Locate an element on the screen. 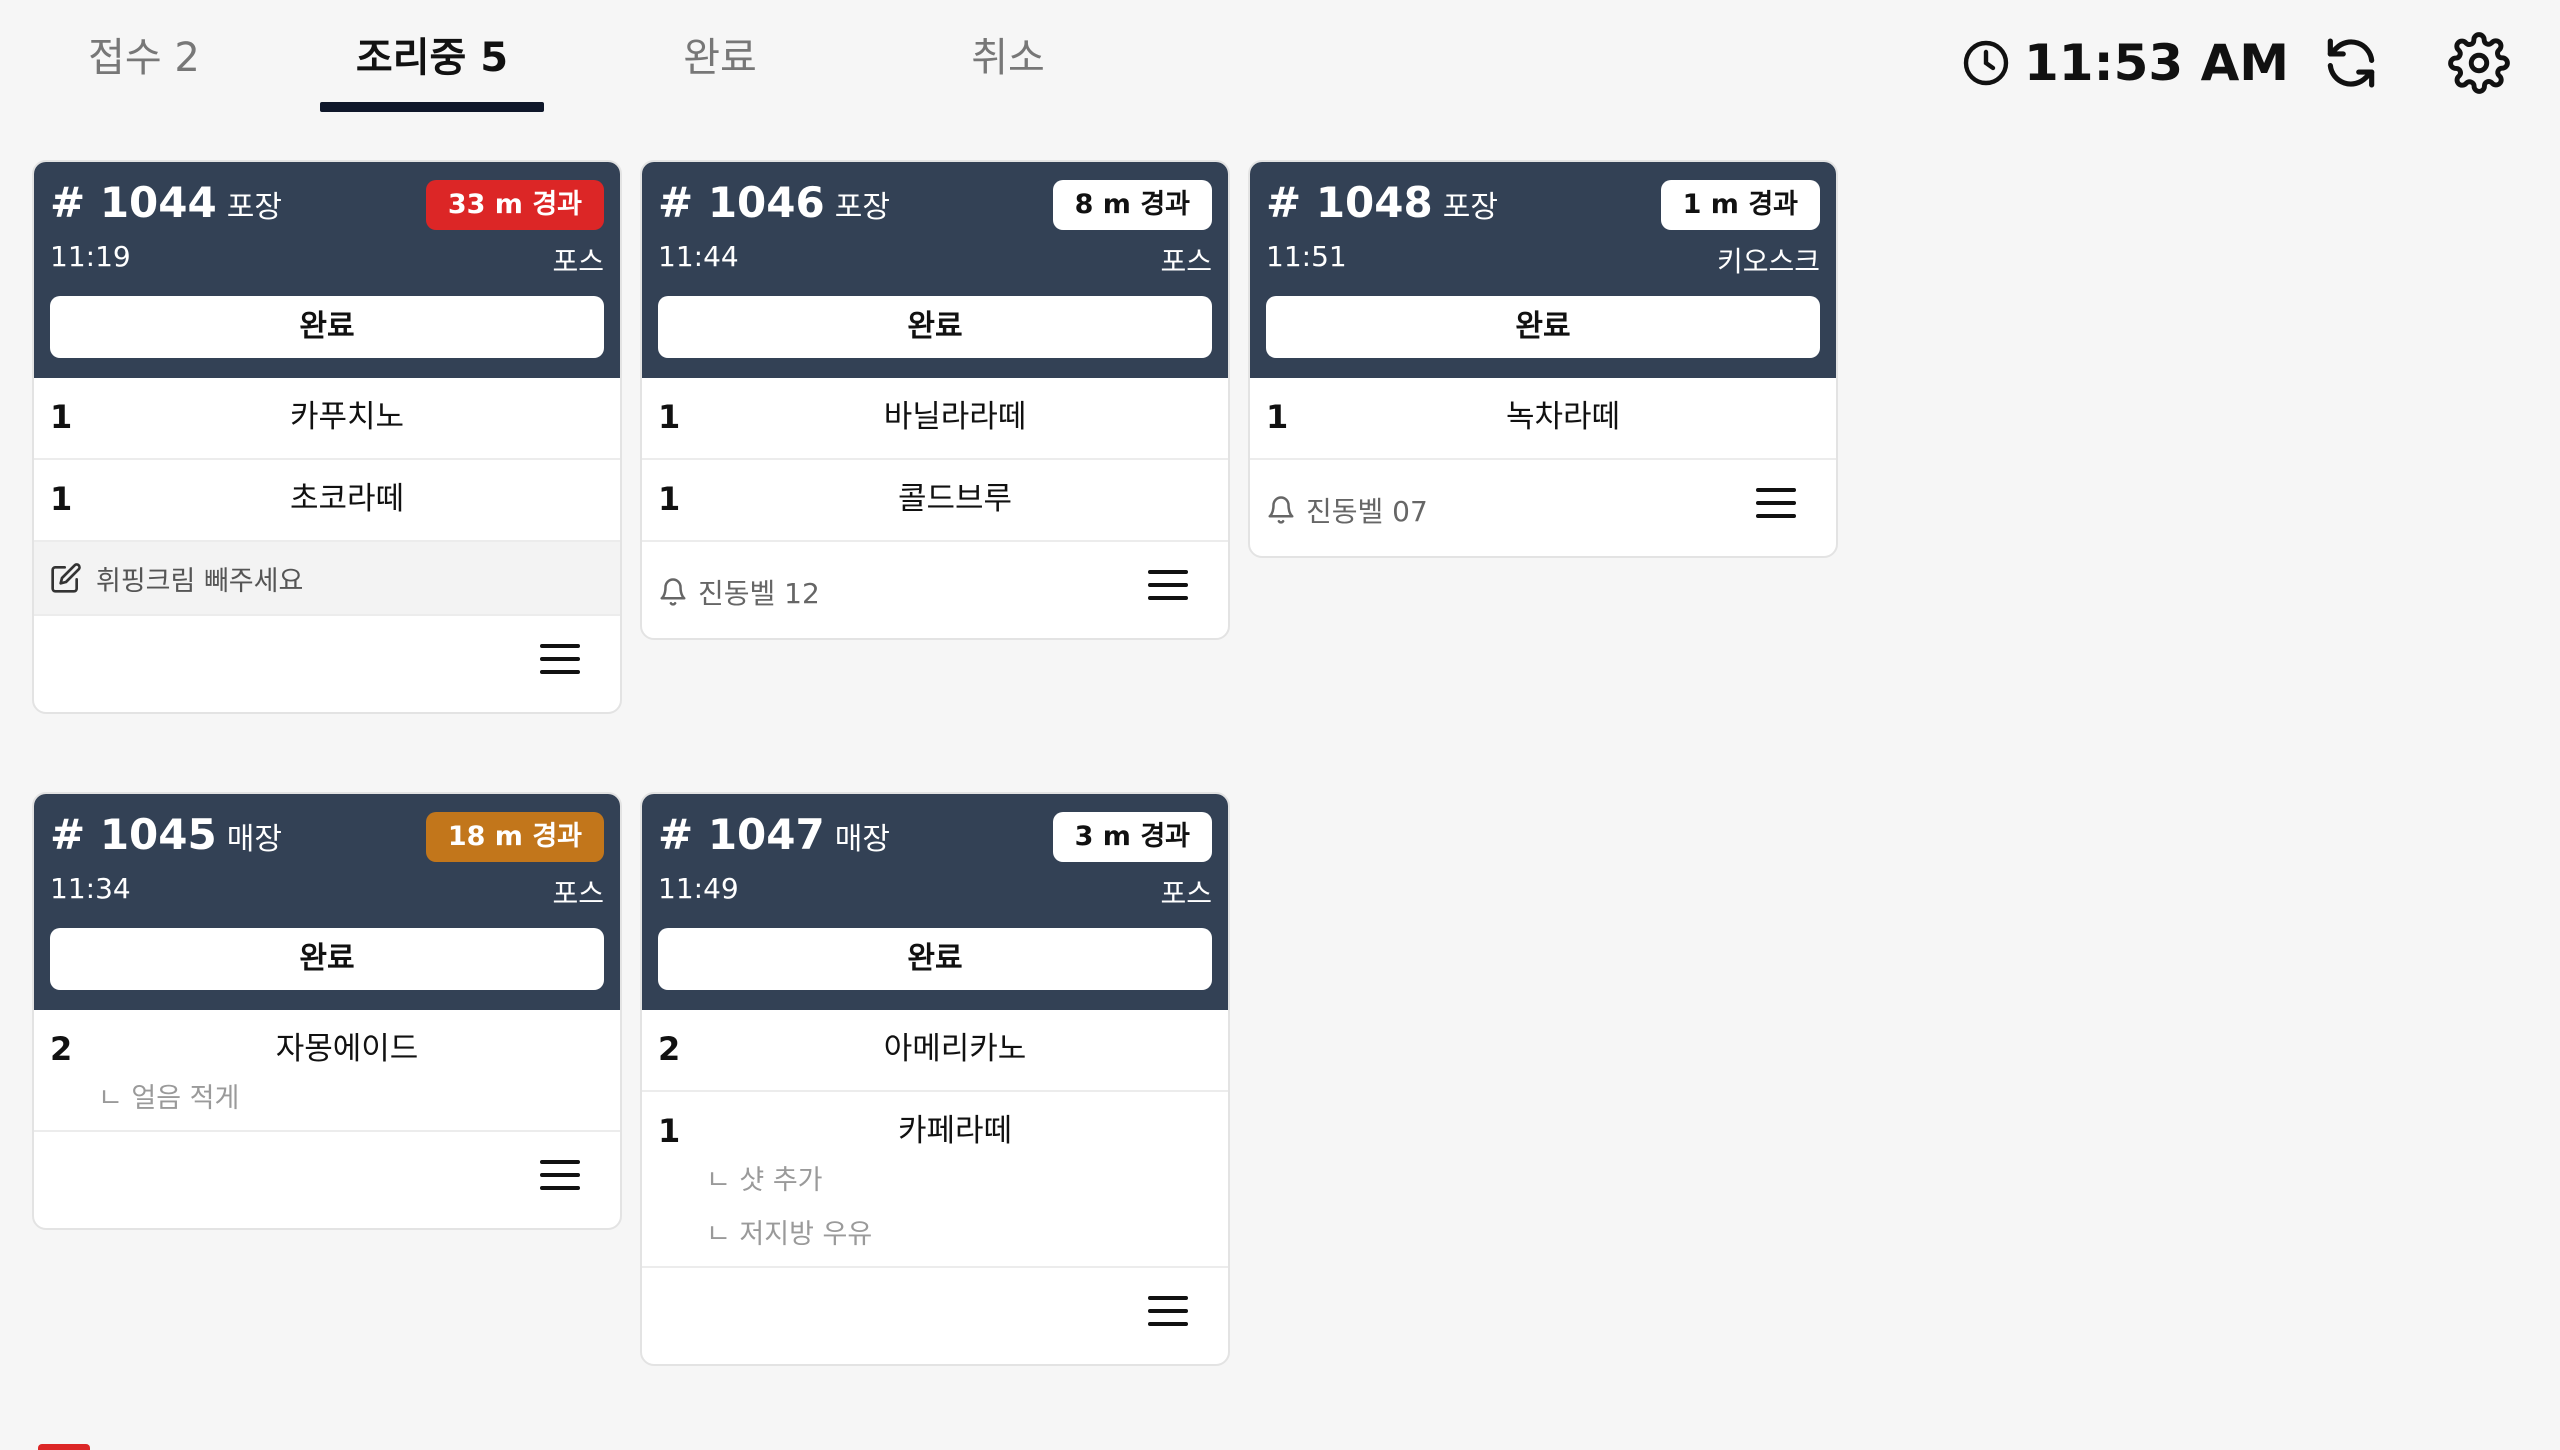 The image size is (2560, 1450). order-card-footer: 진동벨 07 is located at coordinates (1543, 508).